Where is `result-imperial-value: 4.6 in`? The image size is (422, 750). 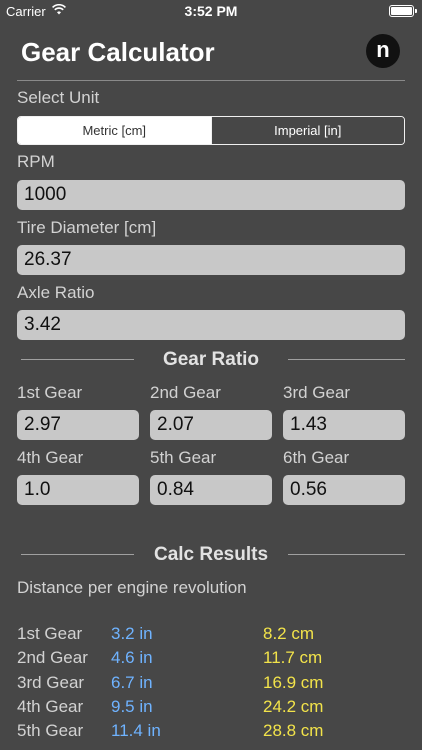
result-imperial-value: 4.6 in is located at coordinates (132, 657).